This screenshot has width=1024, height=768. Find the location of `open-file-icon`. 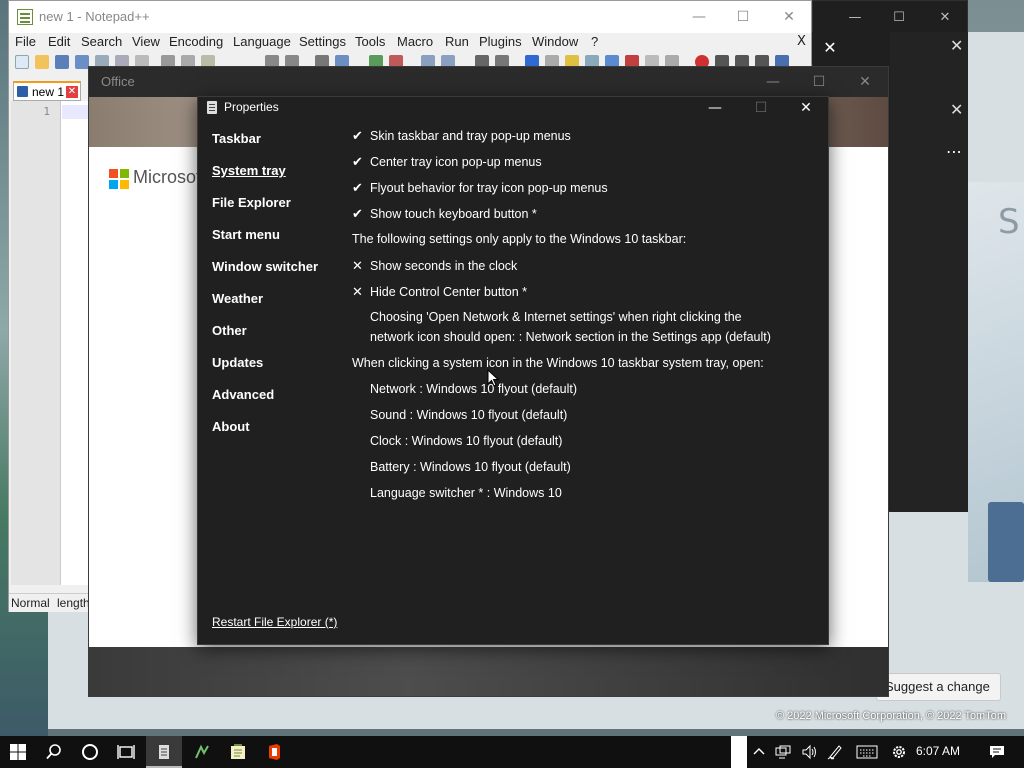

open-file-icon is located at coordinates (42, 62).